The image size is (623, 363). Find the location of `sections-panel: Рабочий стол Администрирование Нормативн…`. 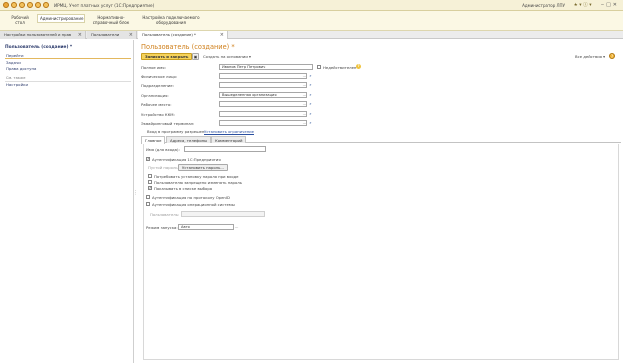

sections-panel: Рабочий стол Администрирование Нормативн… is located at coordinates (311, 21).